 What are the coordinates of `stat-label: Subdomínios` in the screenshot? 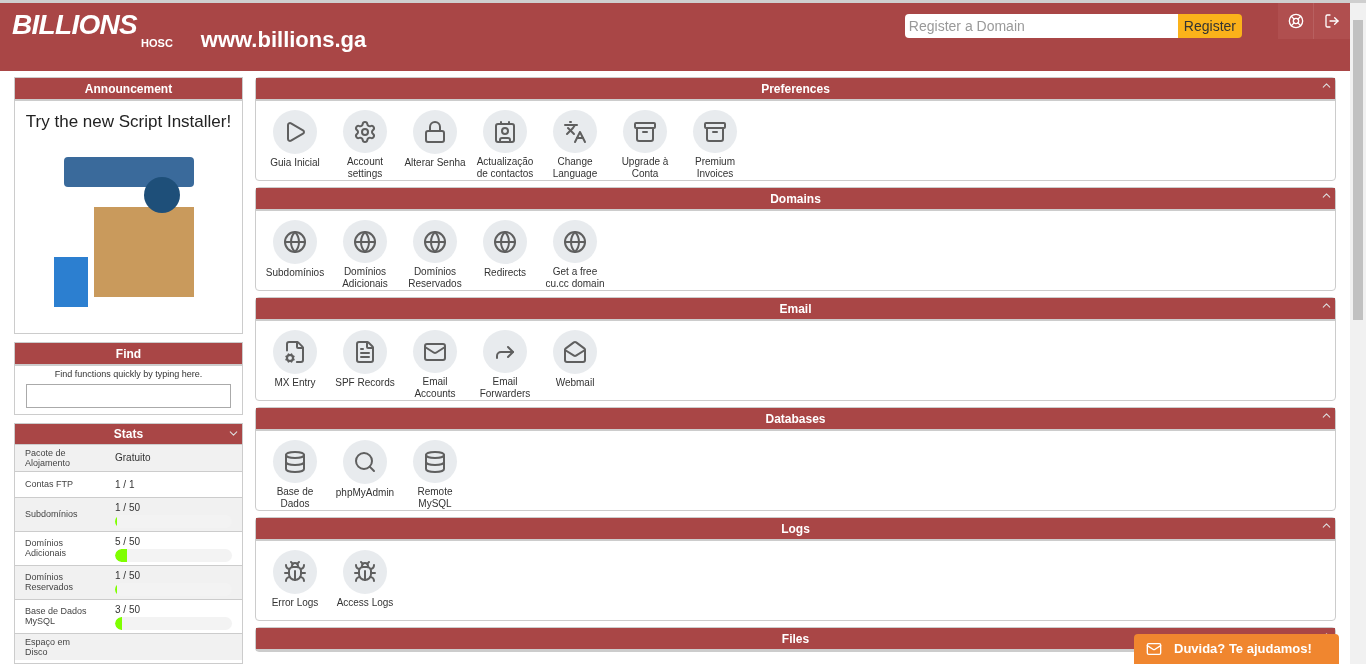 It's located at (52, 514).